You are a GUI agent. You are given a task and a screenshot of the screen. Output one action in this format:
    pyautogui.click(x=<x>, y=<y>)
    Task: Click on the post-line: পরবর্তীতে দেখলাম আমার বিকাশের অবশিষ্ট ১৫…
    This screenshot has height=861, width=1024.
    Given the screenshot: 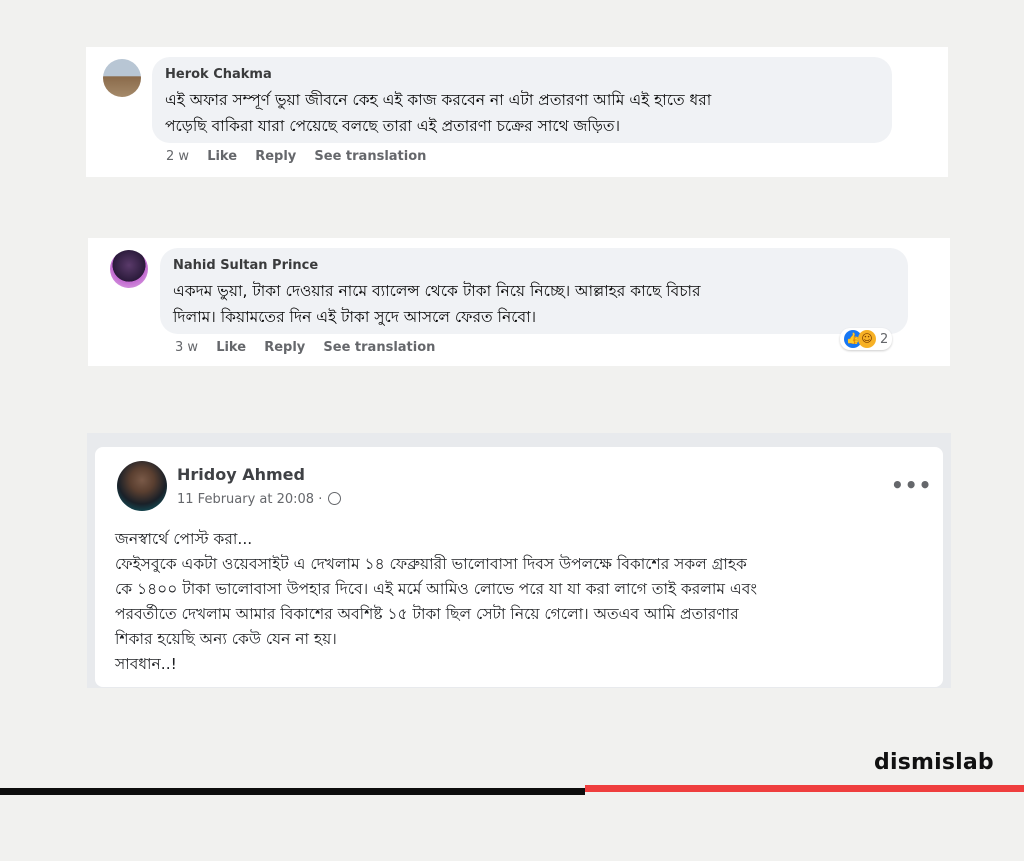 What is the action you would take?
    pyautogui.click(x=427, y=614)
    